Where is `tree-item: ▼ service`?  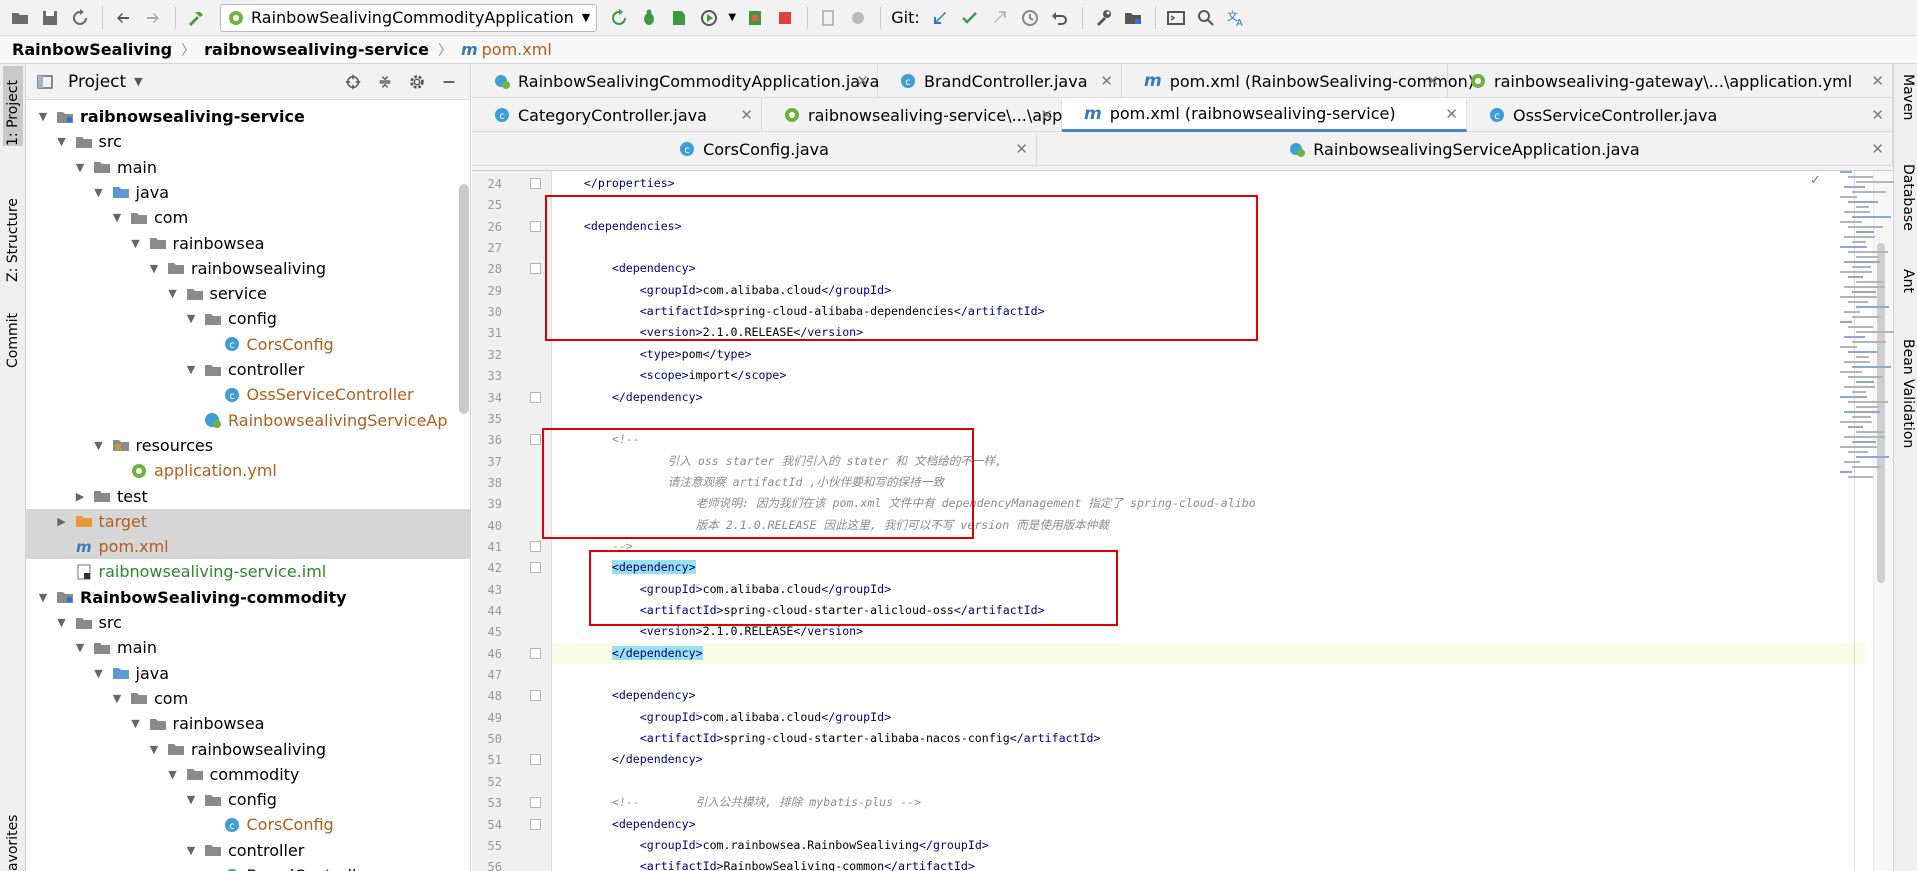
tree-item: ▼ service is located at coordinates (248, 293).